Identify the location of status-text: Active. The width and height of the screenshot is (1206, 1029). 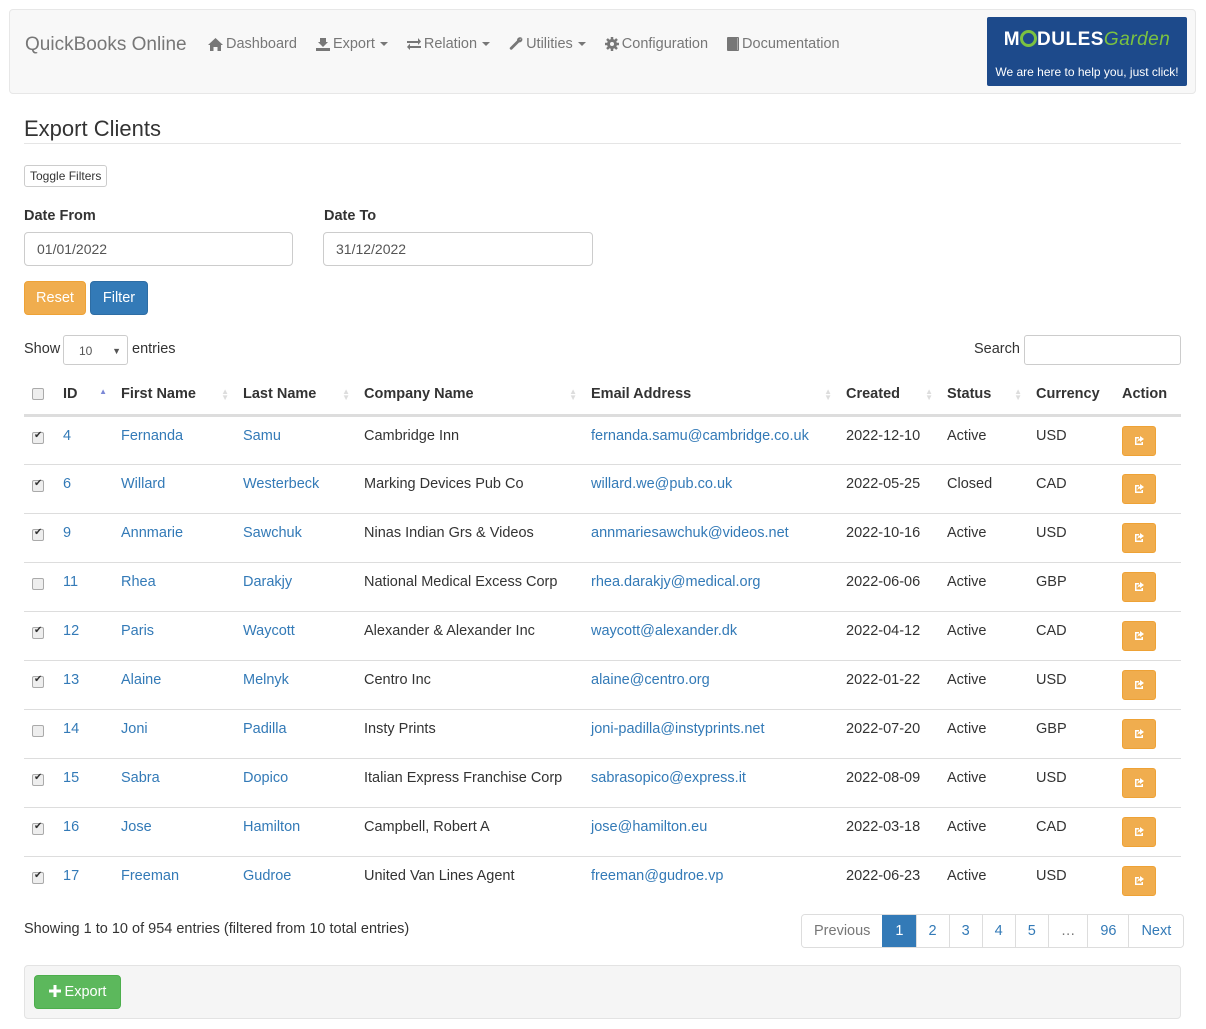
(967, 728).